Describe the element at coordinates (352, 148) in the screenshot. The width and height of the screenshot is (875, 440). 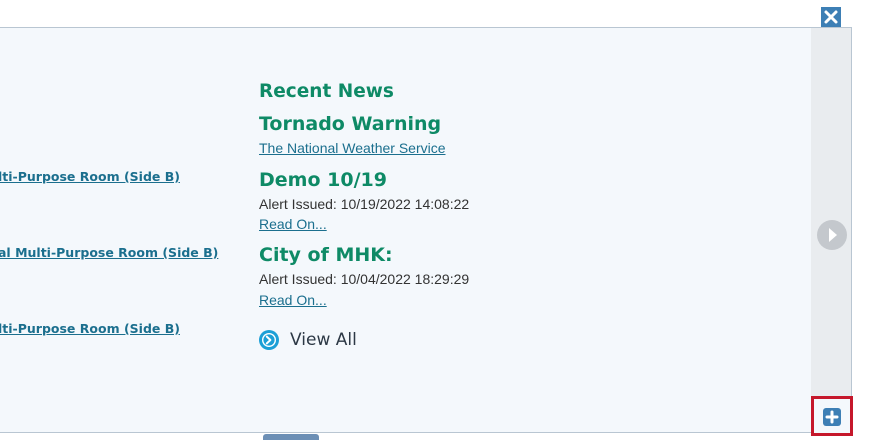
I see `news-source-link: The National Weather Service` at that location.